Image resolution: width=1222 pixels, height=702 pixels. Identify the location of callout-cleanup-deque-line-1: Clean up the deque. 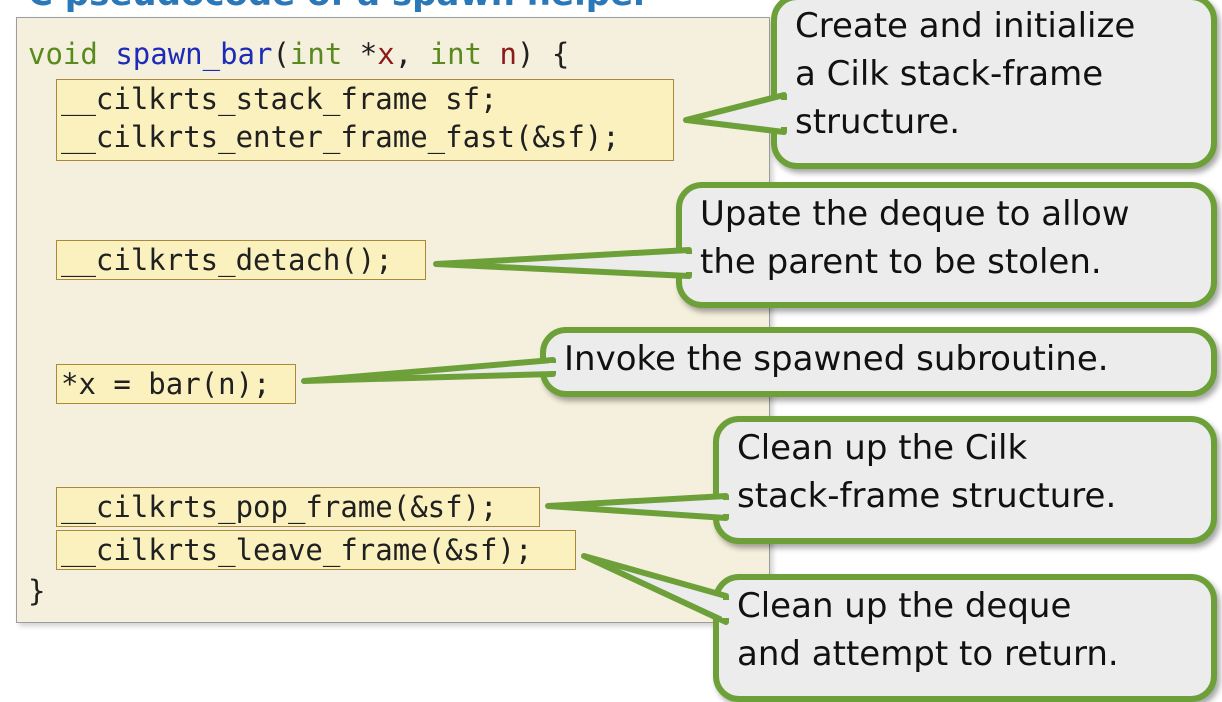
(904, 606).